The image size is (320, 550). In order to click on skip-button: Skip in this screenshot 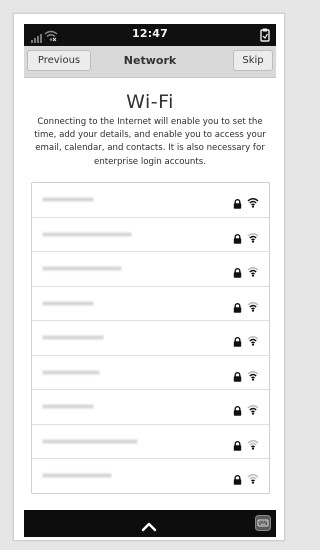, I will do `click(253, 60)`.